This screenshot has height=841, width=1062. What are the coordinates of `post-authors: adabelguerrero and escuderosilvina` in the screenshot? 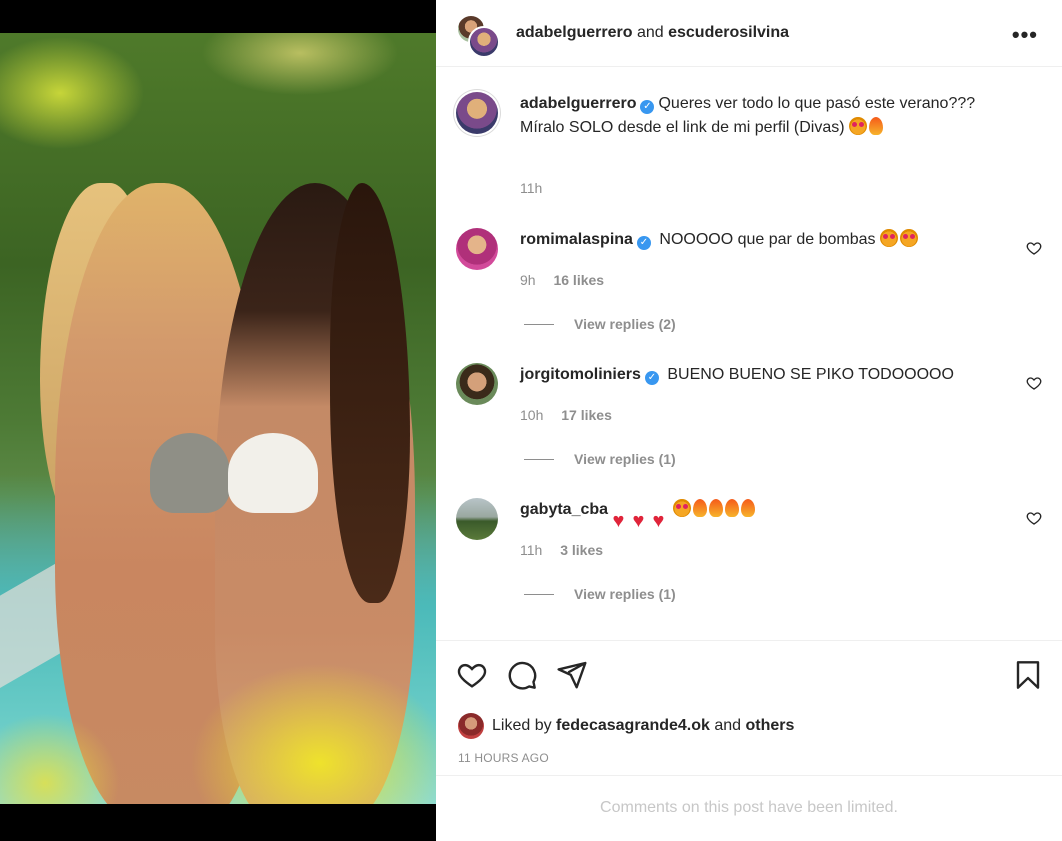 It's located at (652, 33).